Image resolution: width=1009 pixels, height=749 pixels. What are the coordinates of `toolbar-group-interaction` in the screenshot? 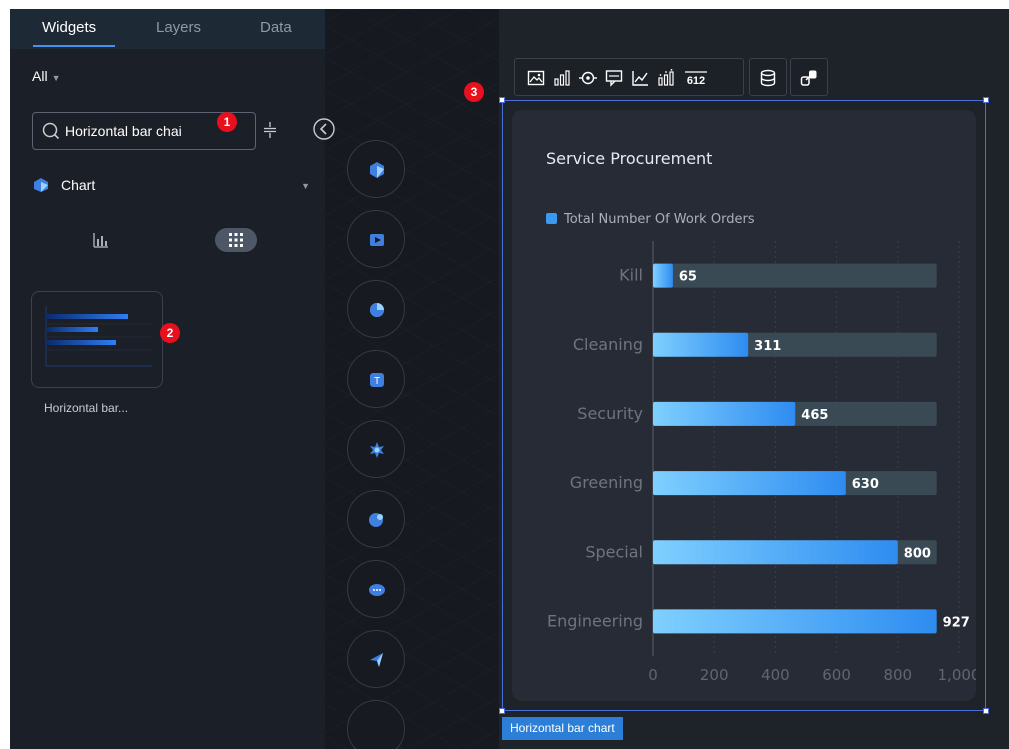 It's located at (809, 77).